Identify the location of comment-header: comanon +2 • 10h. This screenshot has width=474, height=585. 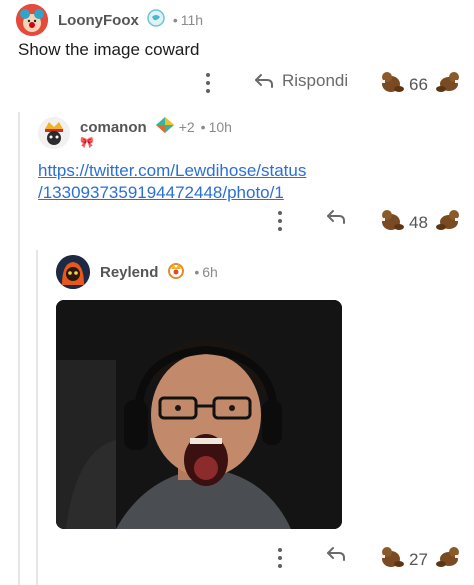
(135, 133).